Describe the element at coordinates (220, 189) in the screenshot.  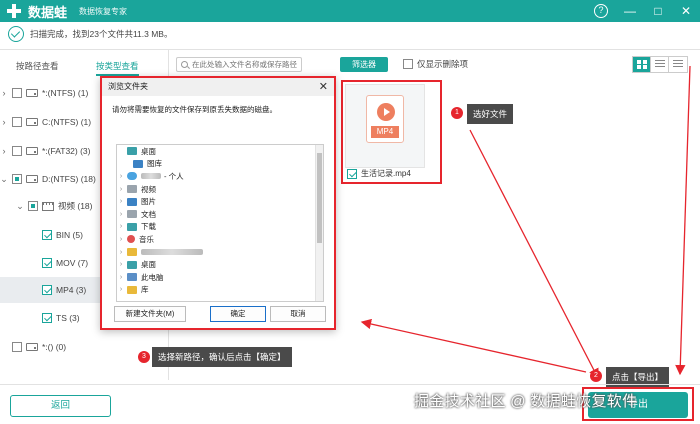
I see `folder-item: › 视频` at that location.